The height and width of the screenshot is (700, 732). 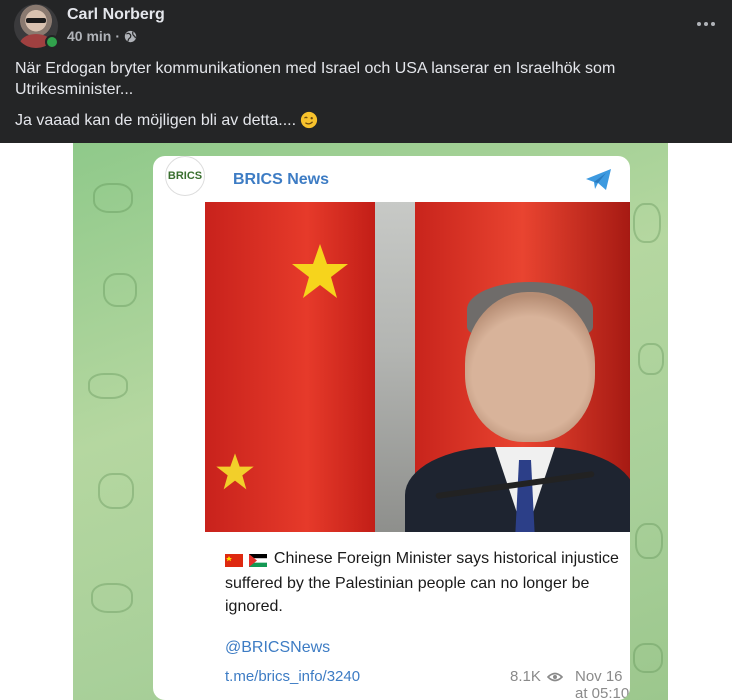 I want to click on online-status-icon, so click(x=52, y=42).